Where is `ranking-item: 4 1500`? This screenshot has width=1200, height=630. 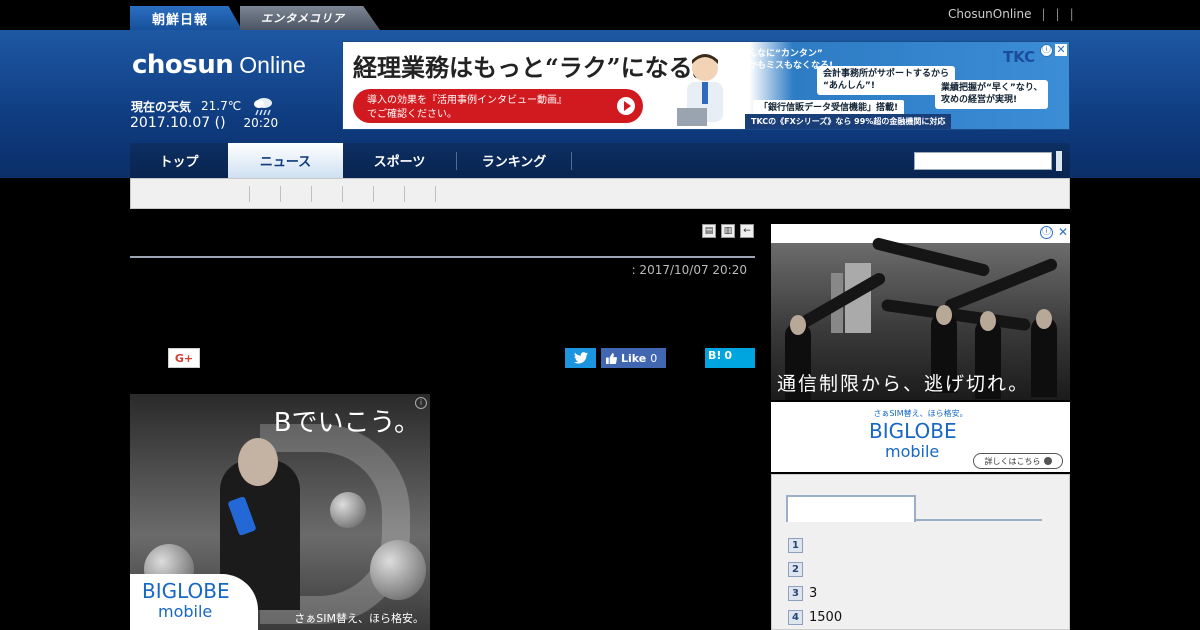
ranking-item: 4 1500 is located at coordinates (815, 617).